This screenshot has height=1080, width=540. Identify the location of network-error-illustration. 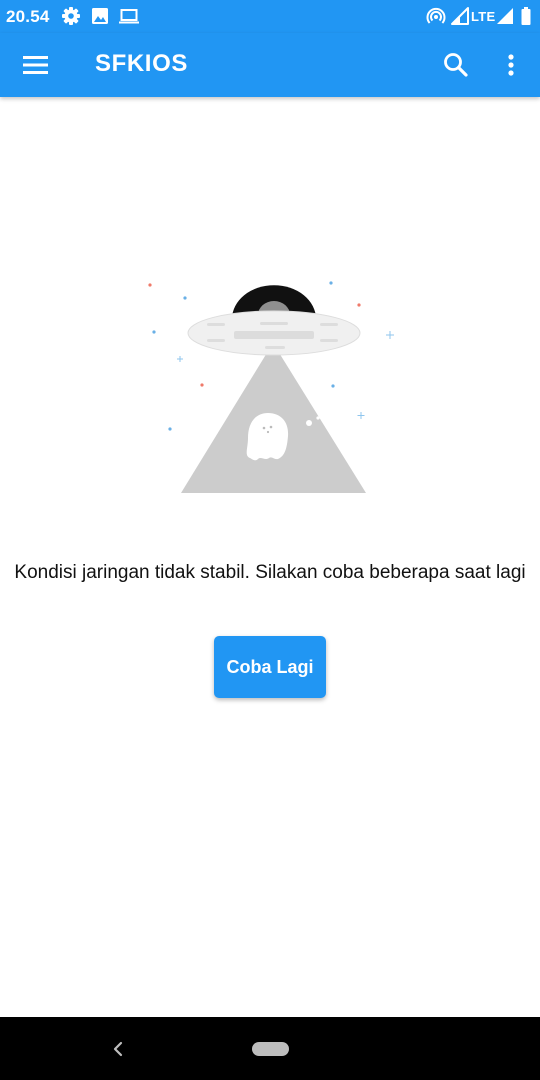
(270, 390).